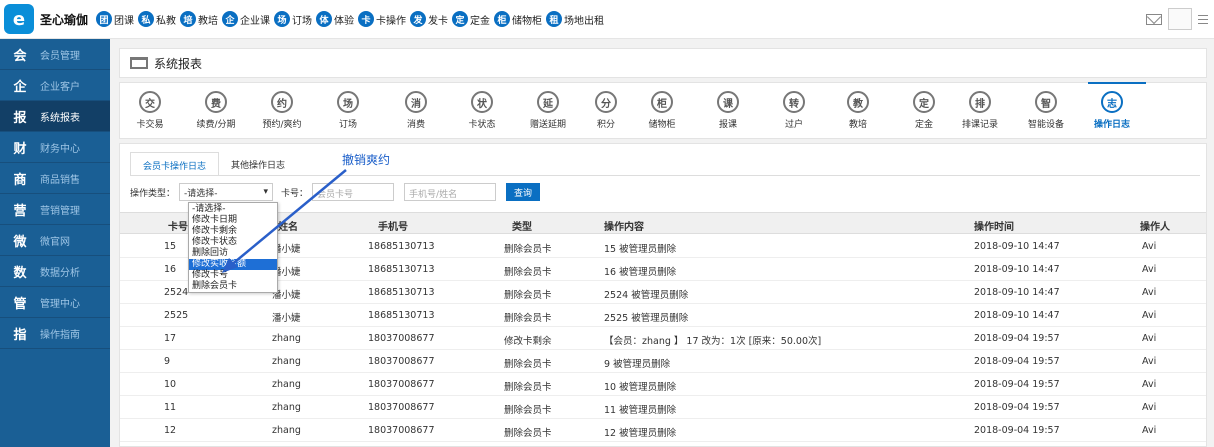 The height and width of the screenshot is (447, 1214). I want to click on module-item: 交卡交易, so click(150, 110).